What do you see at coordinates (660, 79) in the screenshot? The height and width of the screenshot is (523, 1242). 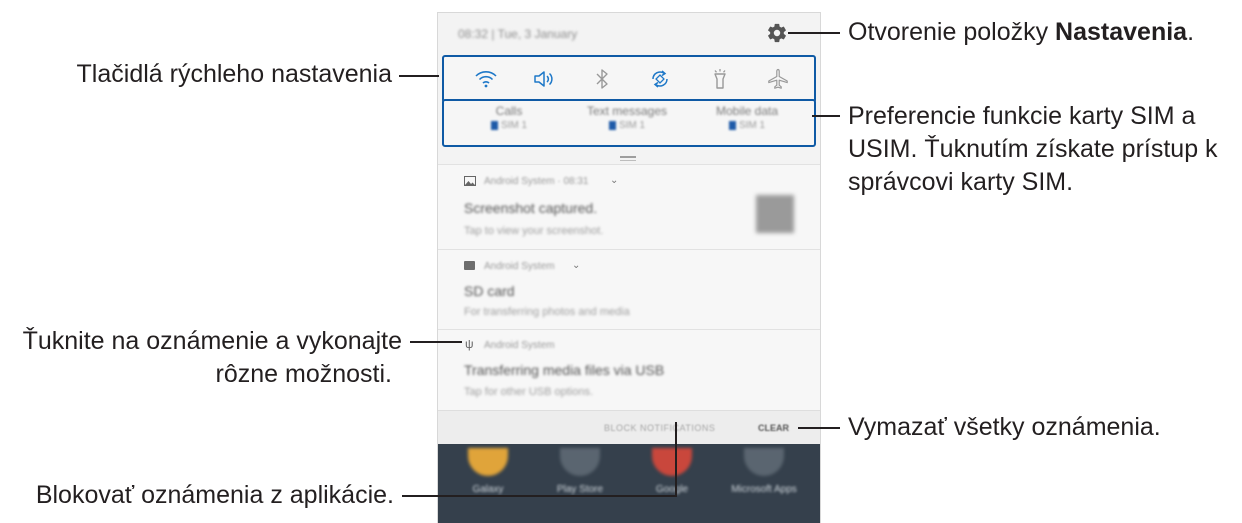 I see `auto-rotate-icon` at bounding box center [660, 79].